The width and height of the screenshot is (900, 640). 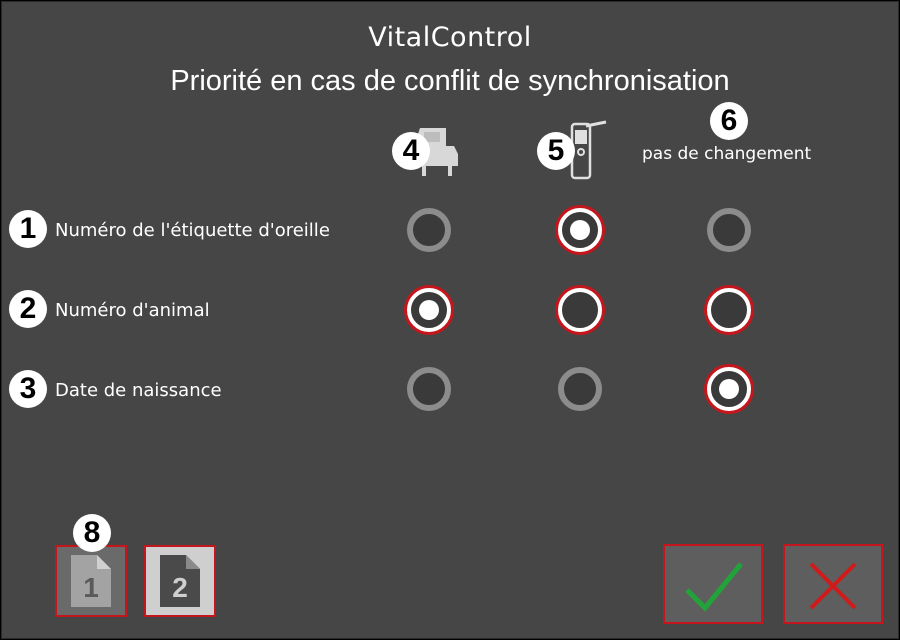 I want to click on cancel-button, so click(x=833, y=584).